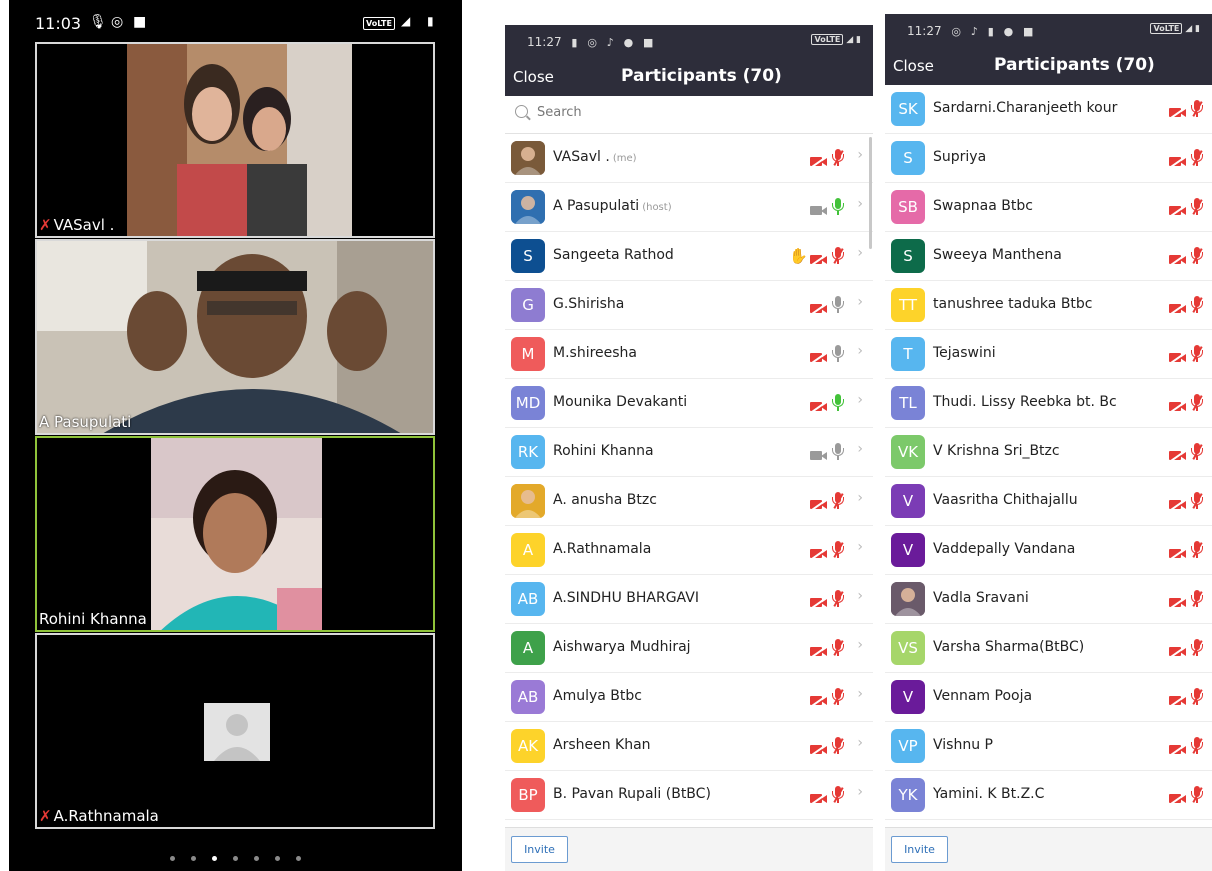 The width and height of the screenshot is (1212, 871). Describe the element at coordinates (93, 619) in the screenshot. I see `tile-name-label: Rohini Khanna` at that location.